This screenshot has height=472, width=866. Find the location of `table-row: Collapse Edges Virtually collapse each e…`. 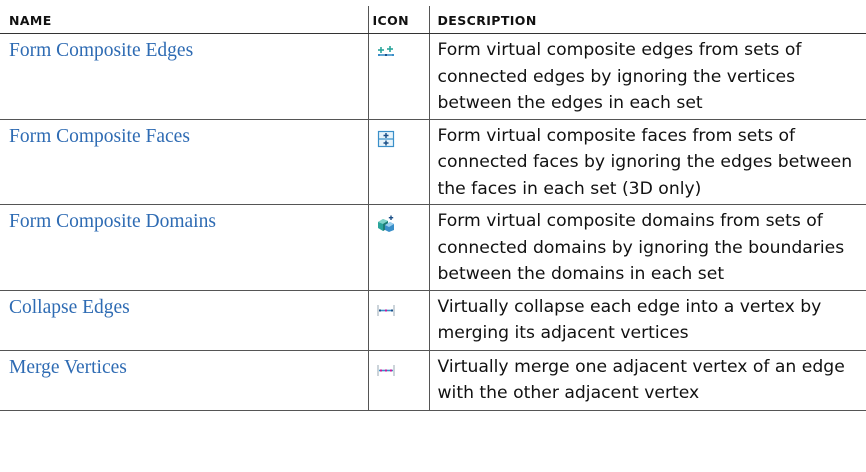

table-row: Collapse Edges Virtually collapse each e… is located at coordinates (433, 320).